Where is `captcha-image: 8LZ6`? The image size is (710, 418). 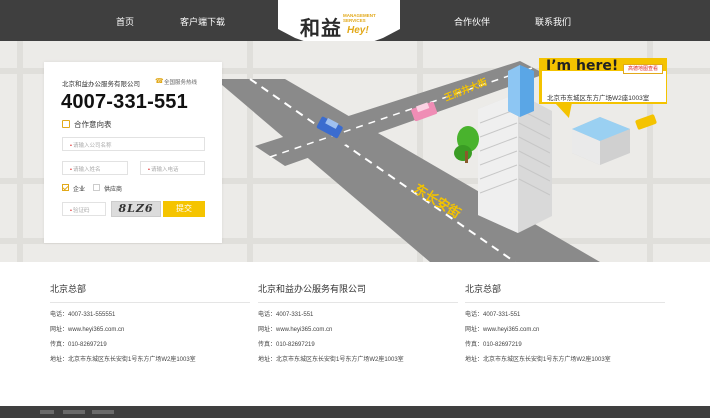 captcha-image: 8LZ6 is located at coordinates (136, 209).